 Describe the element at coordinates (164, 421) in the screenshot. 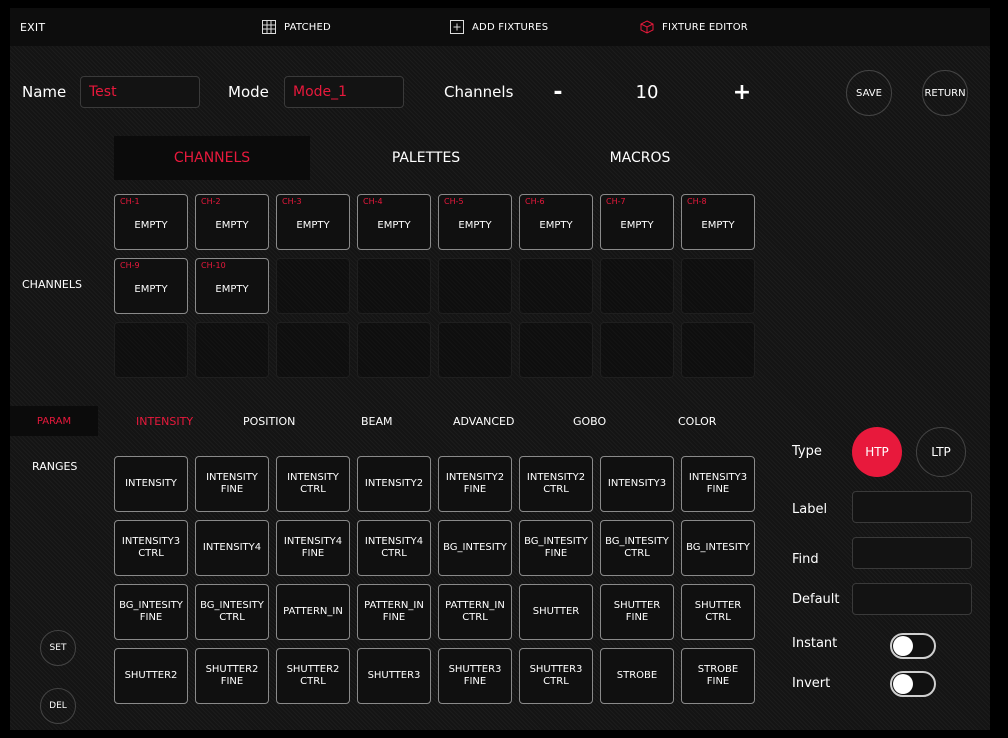

I see `category-intensity: INTENSITY` at that location.